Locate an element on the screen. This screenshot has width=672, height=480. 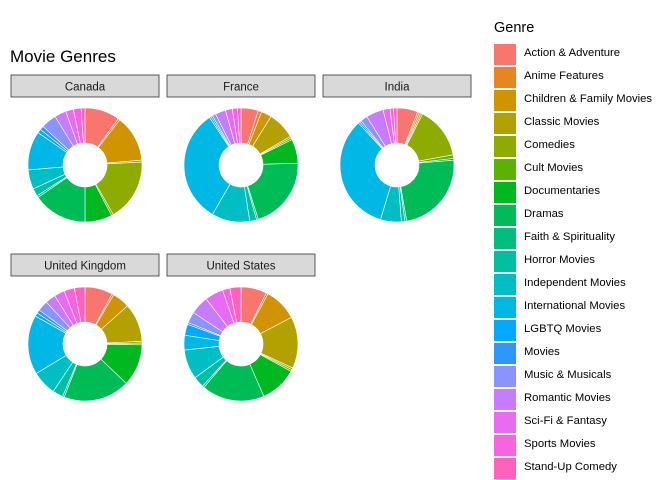
legend-item-action-adventure: Action & Adventure is located at coordinates (557, 54).